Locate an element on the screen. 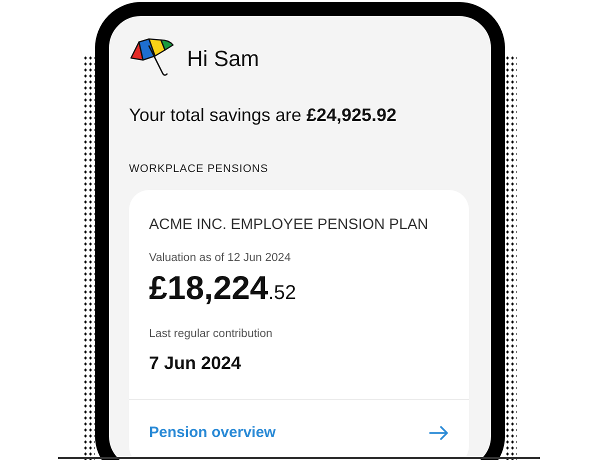  pension-overview-link: Pension overview is located at coordinates (212, 433).